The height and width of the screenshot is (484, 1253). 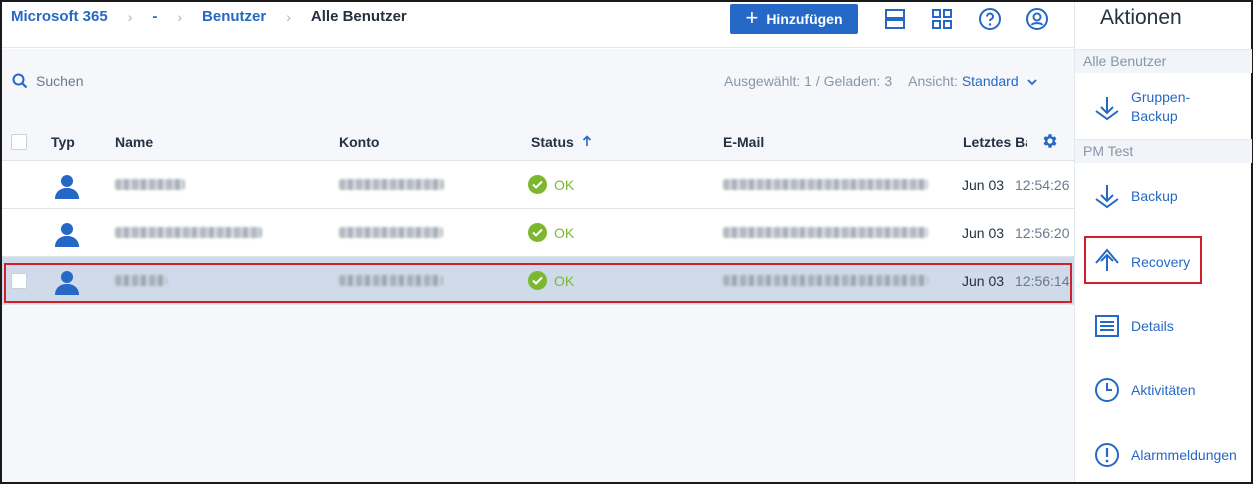 What do you see at coordinates (63, 142) in the screenshot?
I see `column-typ: Typ` at bounding box center [63, 142].